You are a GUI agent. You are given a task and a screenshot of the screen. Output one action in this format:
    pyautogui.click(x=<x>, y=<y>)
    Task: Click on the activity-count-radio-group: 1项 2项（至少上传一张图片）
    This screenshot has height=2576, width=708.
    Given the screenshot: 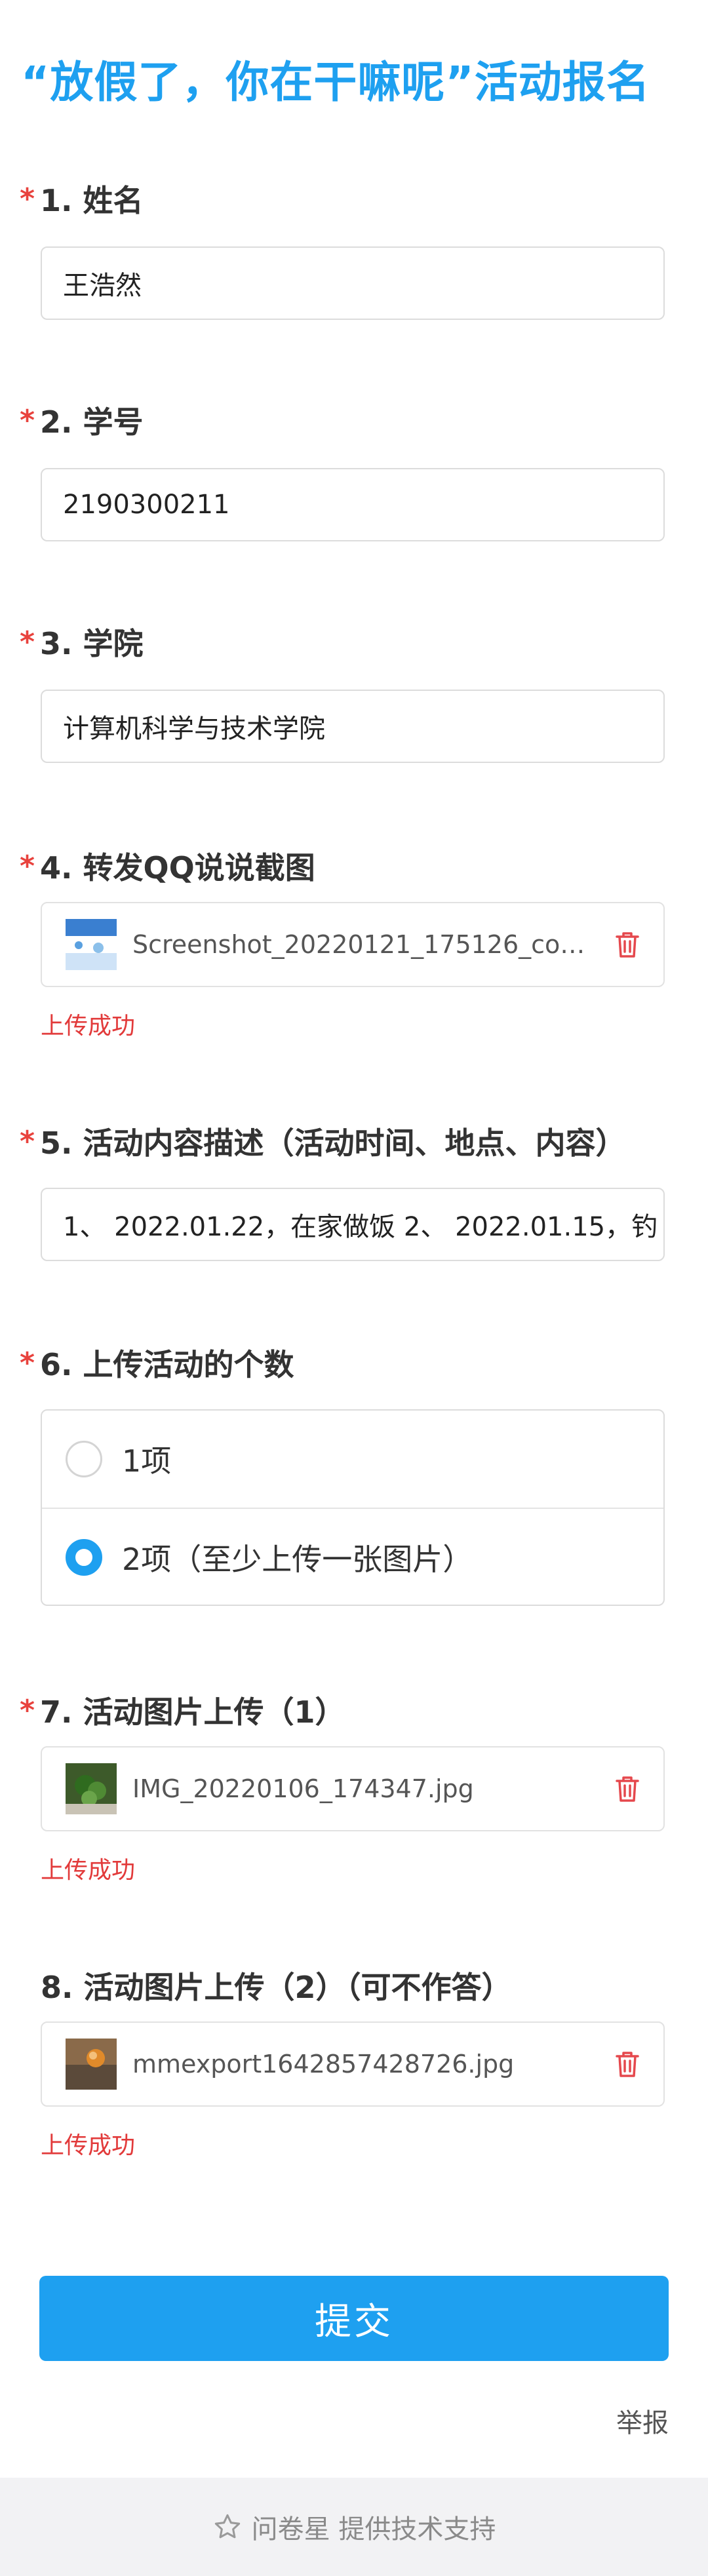 What is the action you would take?
    pyautogui.click(x=353, y=1507)
    